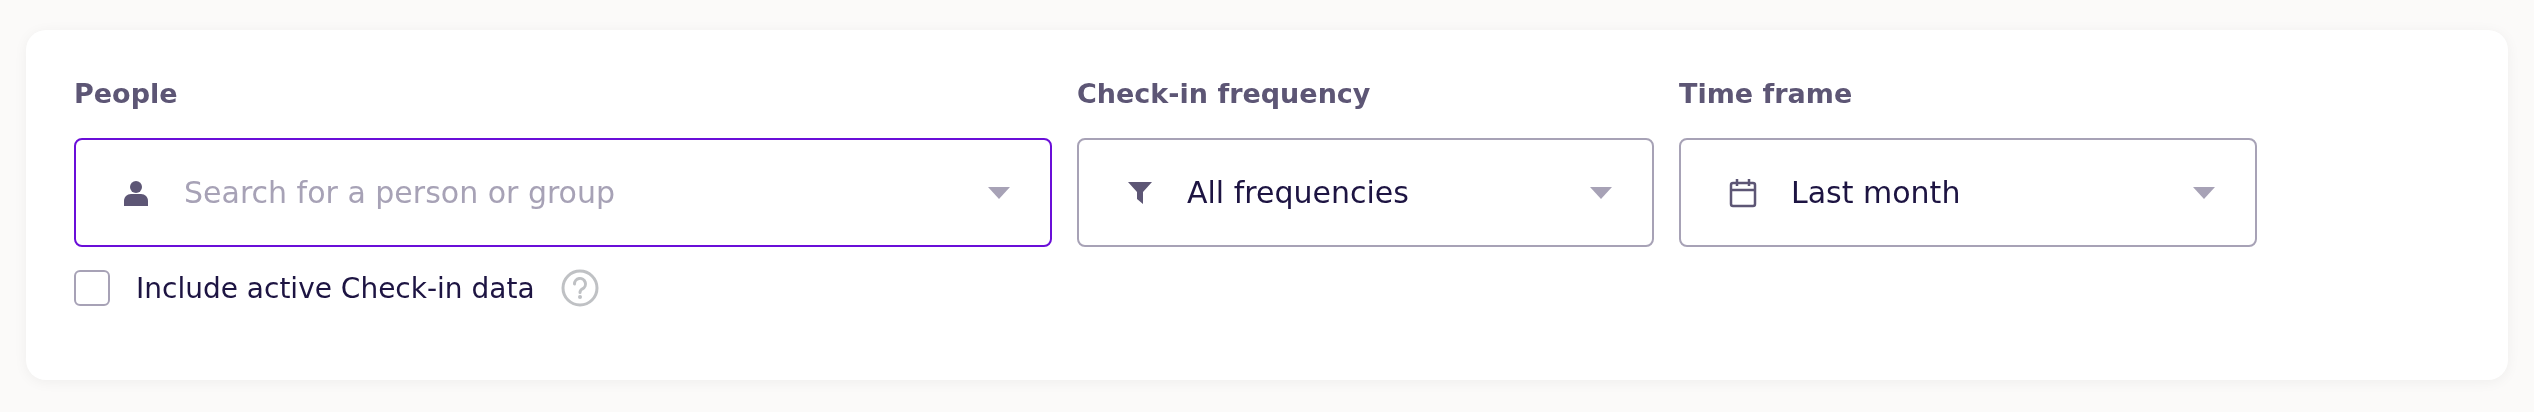 This screenshot has width=2534, height=412. What do you see at coordinates (1743, 192) in the screenshot?
I see `calendar-icon` at bounding box center [1743, 192].